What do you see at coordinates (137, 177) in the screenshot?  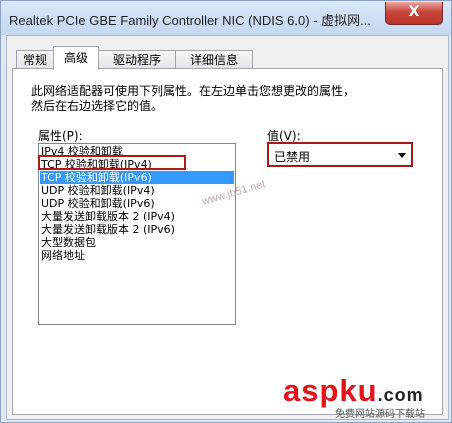 I see `list-item-selected: TCP 校验和卸载(IPv6)` at bounding box center [137, 177].